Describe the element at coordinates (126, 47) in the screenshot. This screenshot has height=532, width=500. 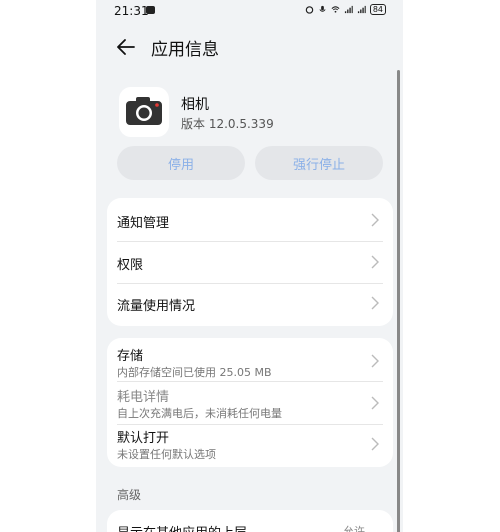
I see `back-arrow-icon` at that location.